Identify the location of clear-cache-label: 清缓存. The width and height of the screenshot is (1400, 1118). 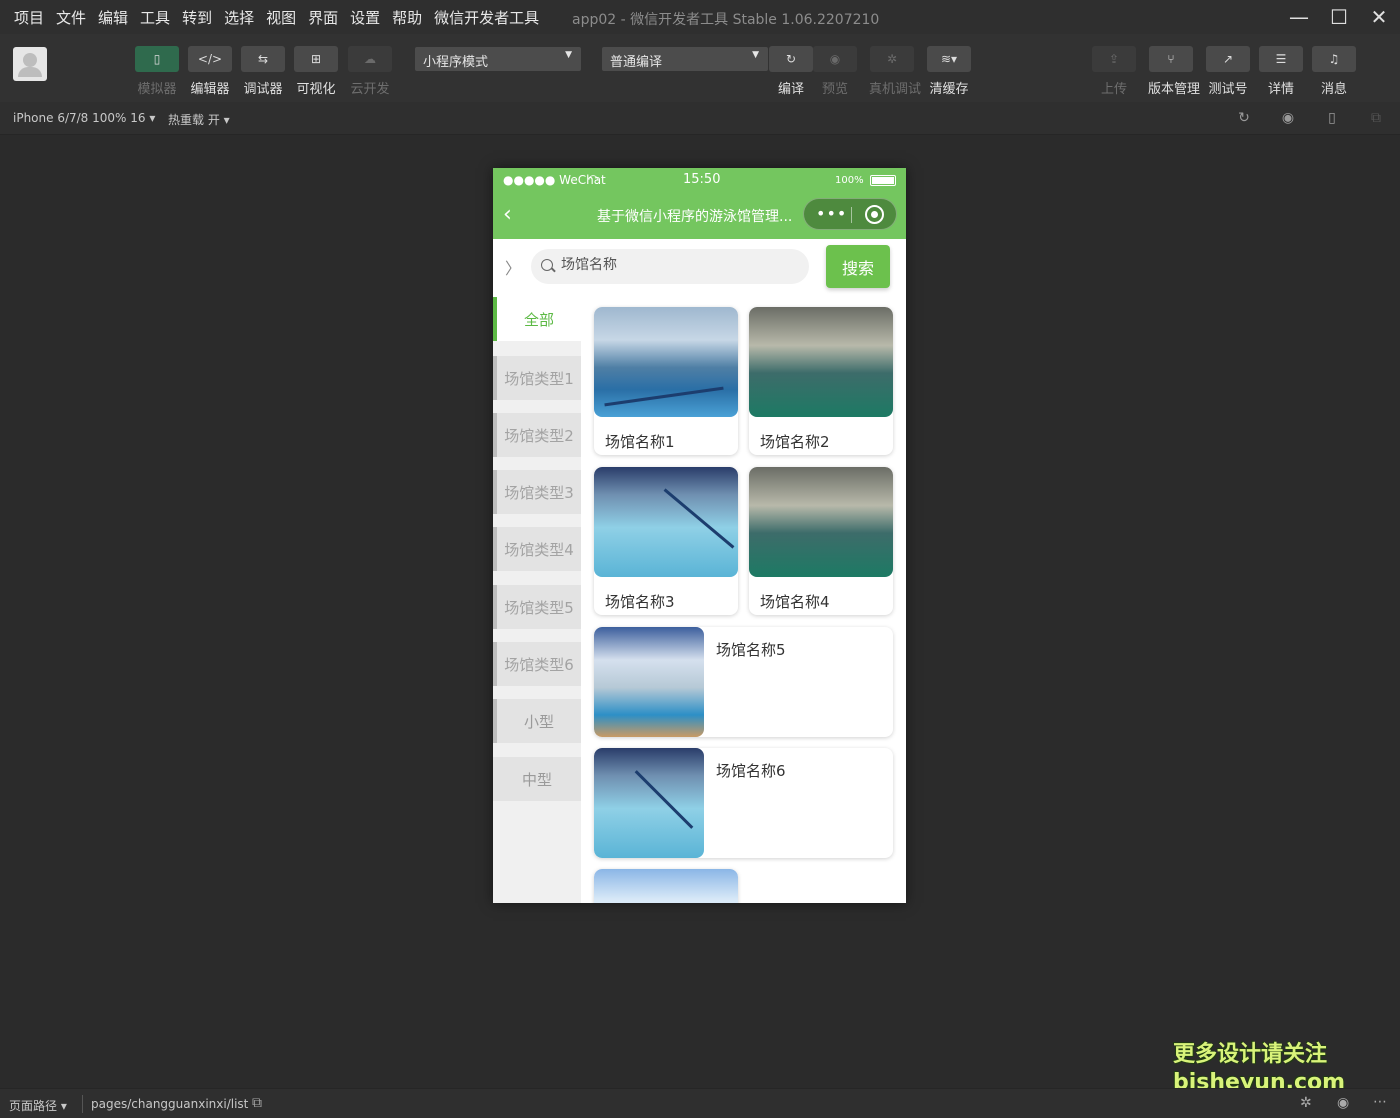
(949, 89).